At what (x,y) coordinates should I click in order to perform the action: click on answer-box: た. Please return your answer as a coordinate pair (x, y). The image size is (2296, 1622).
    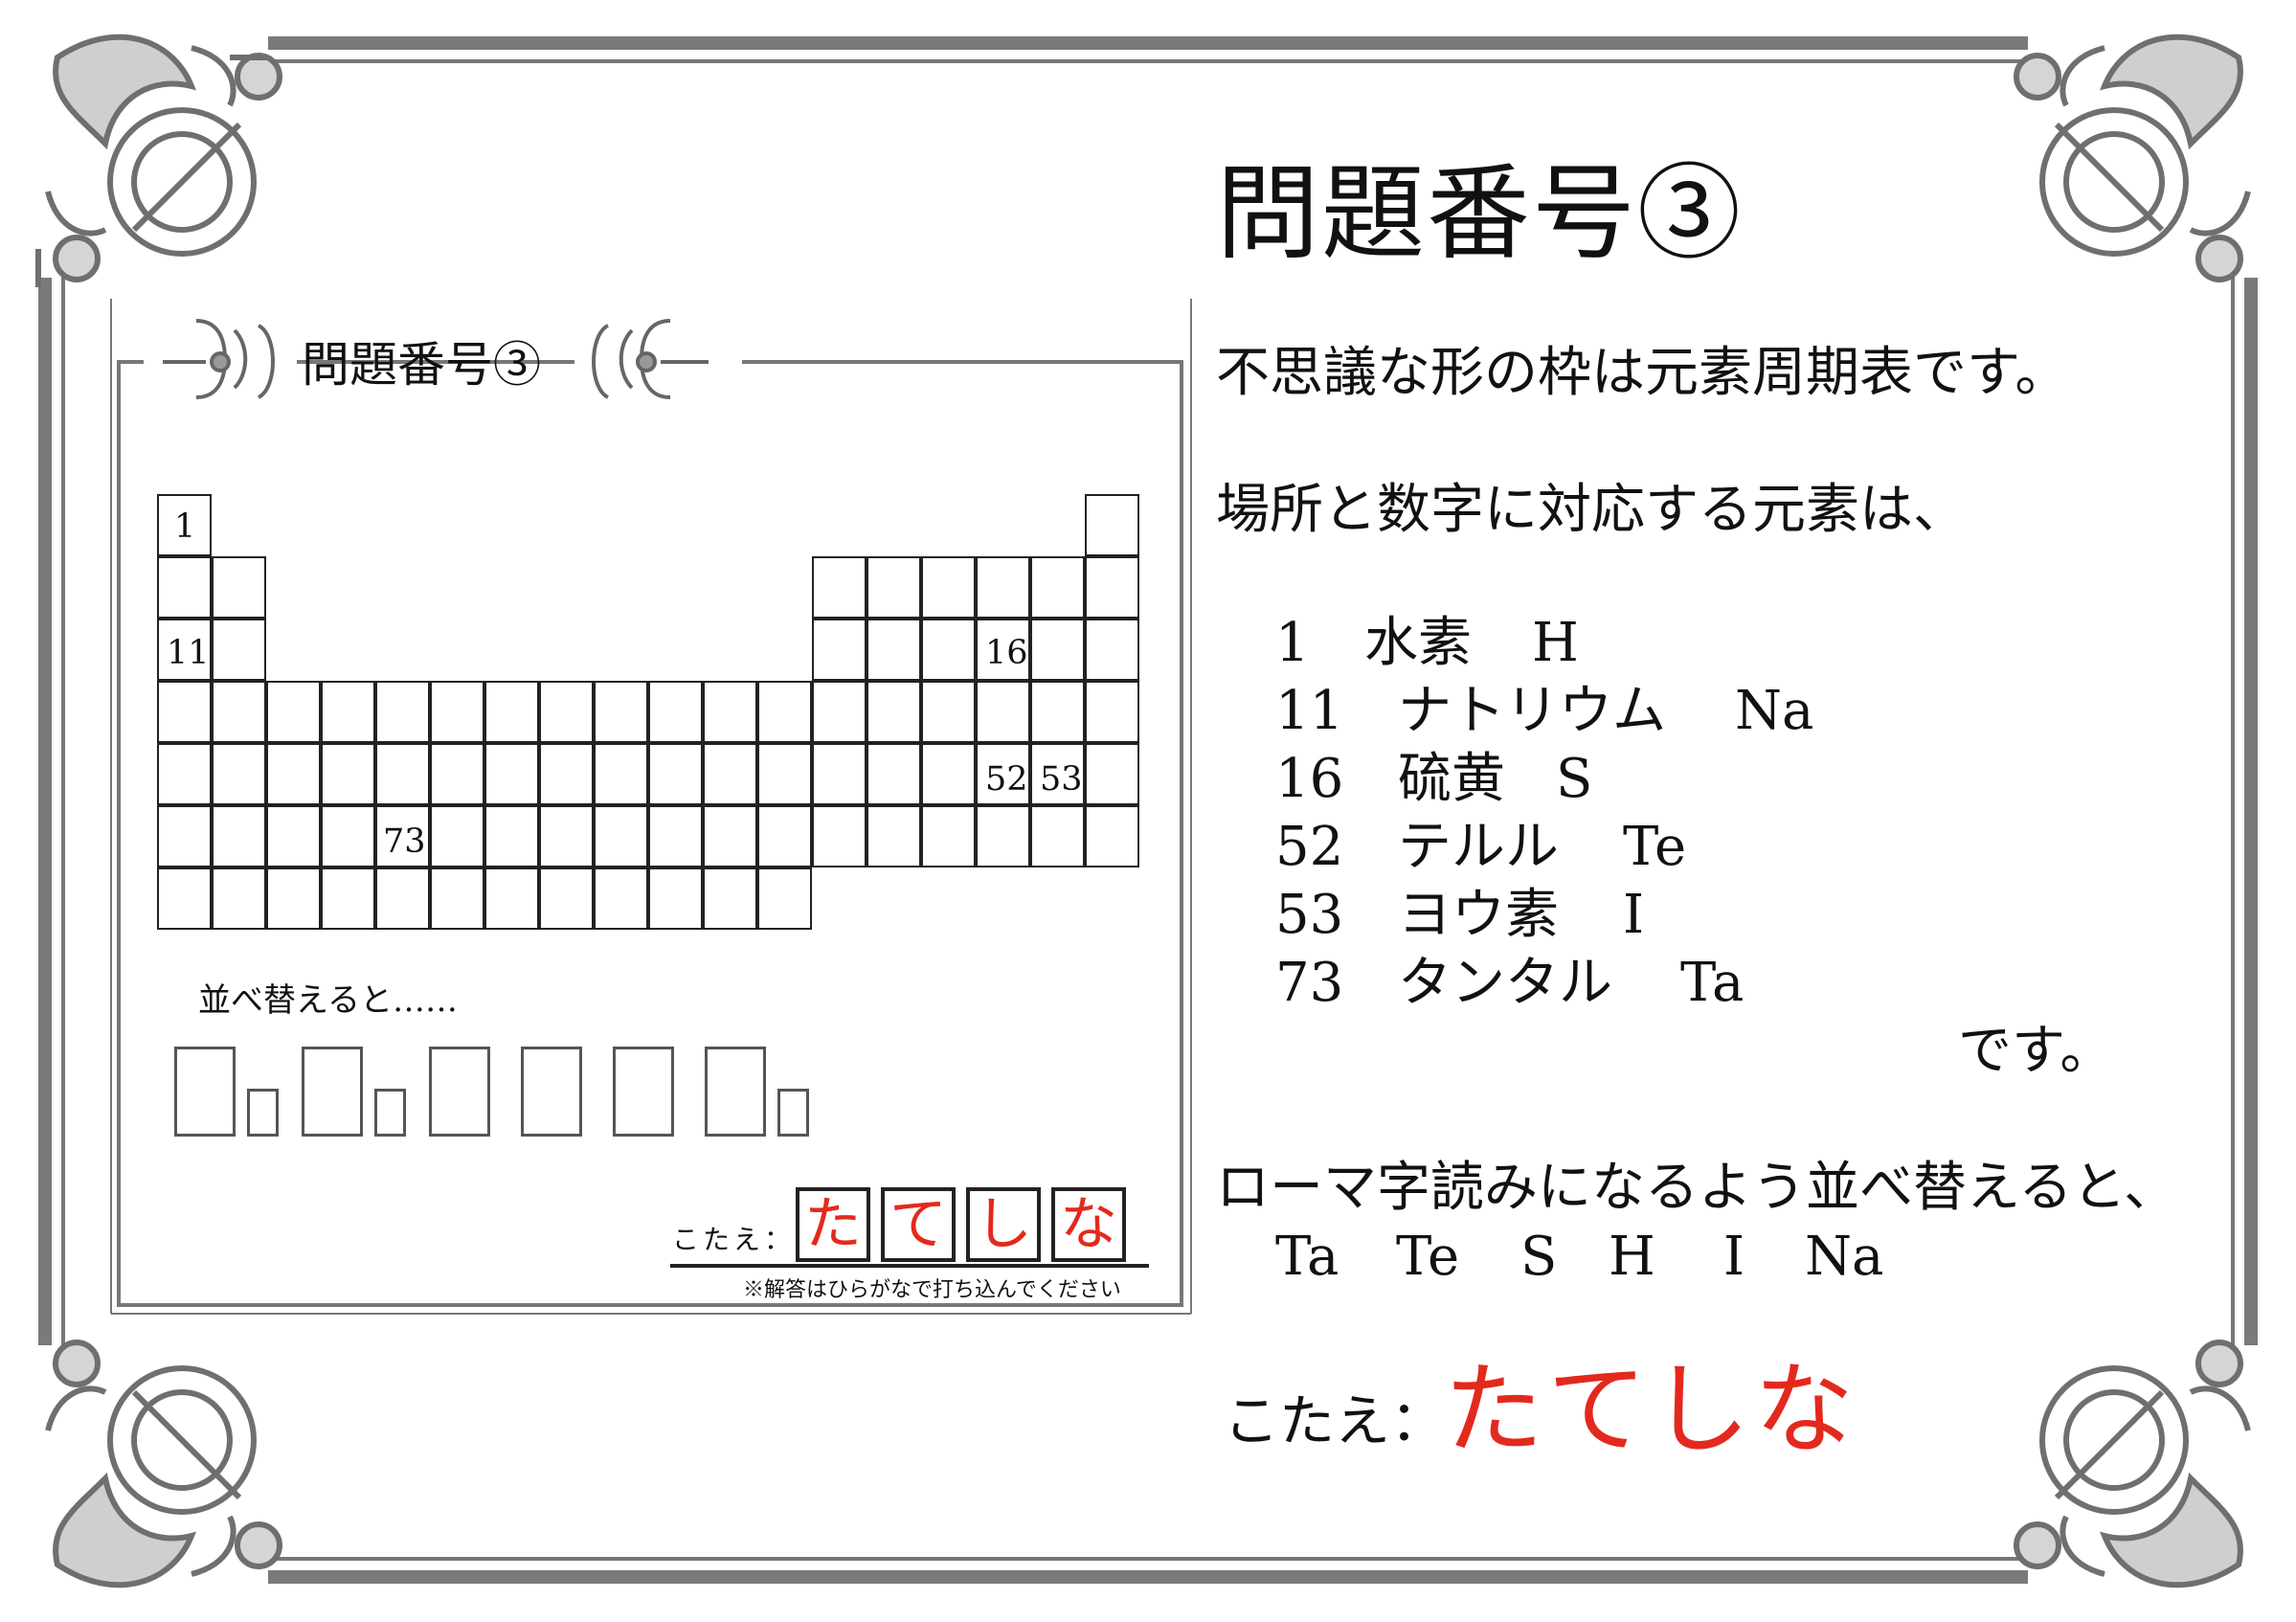
    Looking at the image, I should click on (833, 1224).